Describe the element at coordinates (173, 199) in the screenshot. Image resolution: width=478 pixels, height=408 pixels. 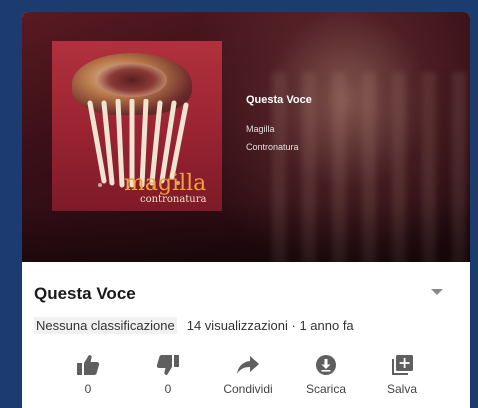
I see `cover-subtitle-art: contronatura` at that location.